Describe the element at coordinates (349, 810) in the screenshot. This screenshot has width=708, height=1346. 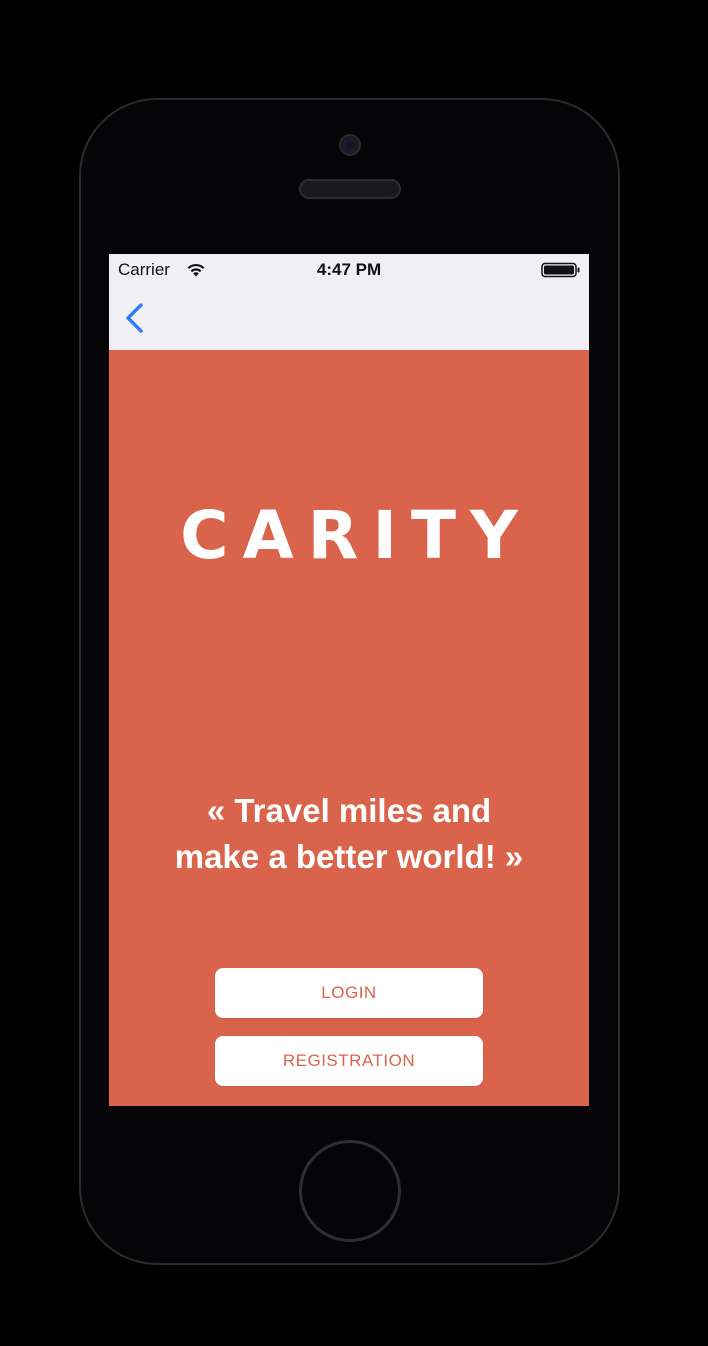
I see `tagline-line-1: « Travel miles and` at that location.